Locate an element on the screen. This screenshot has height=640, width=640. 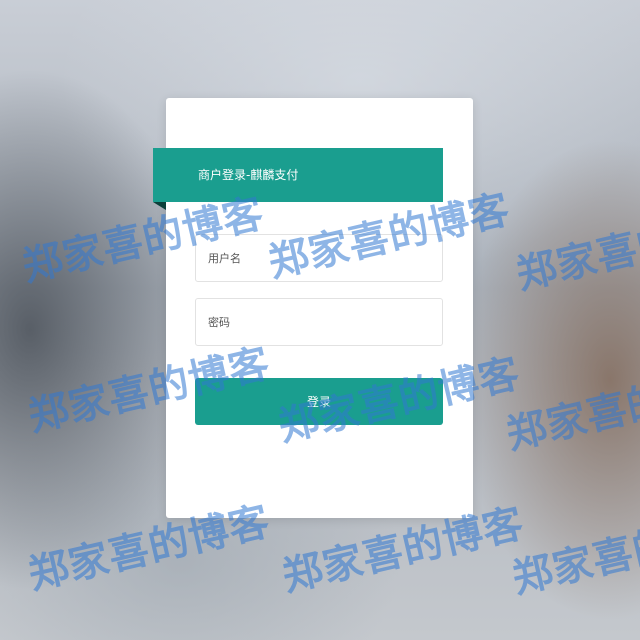
login-title: 商户登录-麒麟支付 is located at coordinates (248, 175).